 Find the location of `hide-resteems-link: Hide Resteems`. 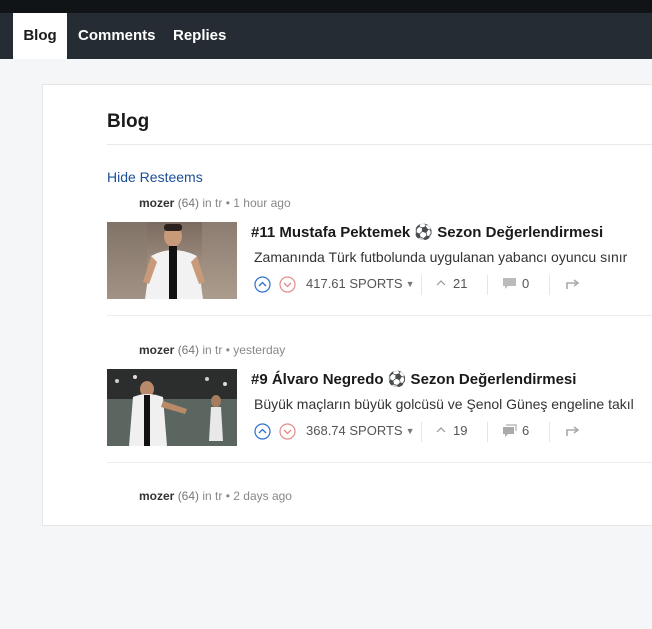

hide-resteems-link: Hide Resteems is located at coordinates (155, 177).